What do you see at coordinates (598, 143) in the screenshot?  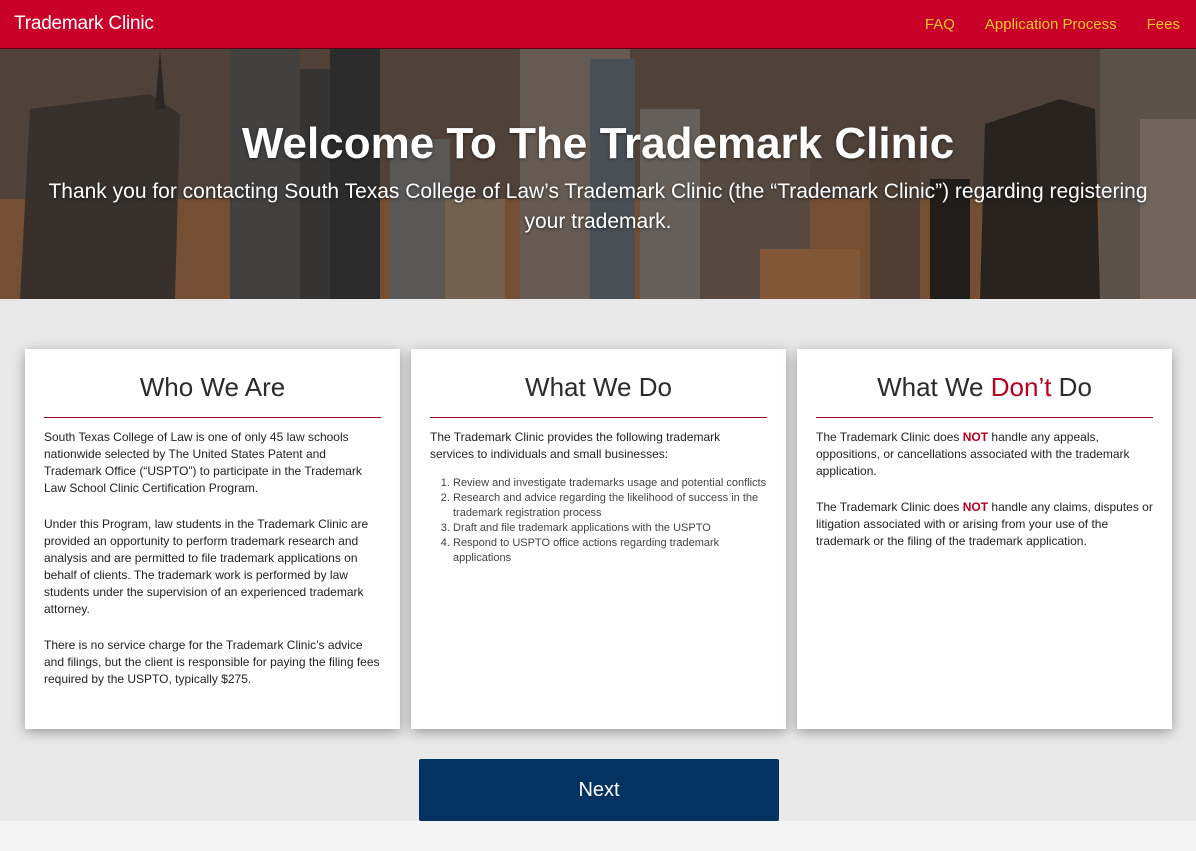 I see `hero-title: Welcome To The Trademark Clinic` at bounding box center [598, 143].